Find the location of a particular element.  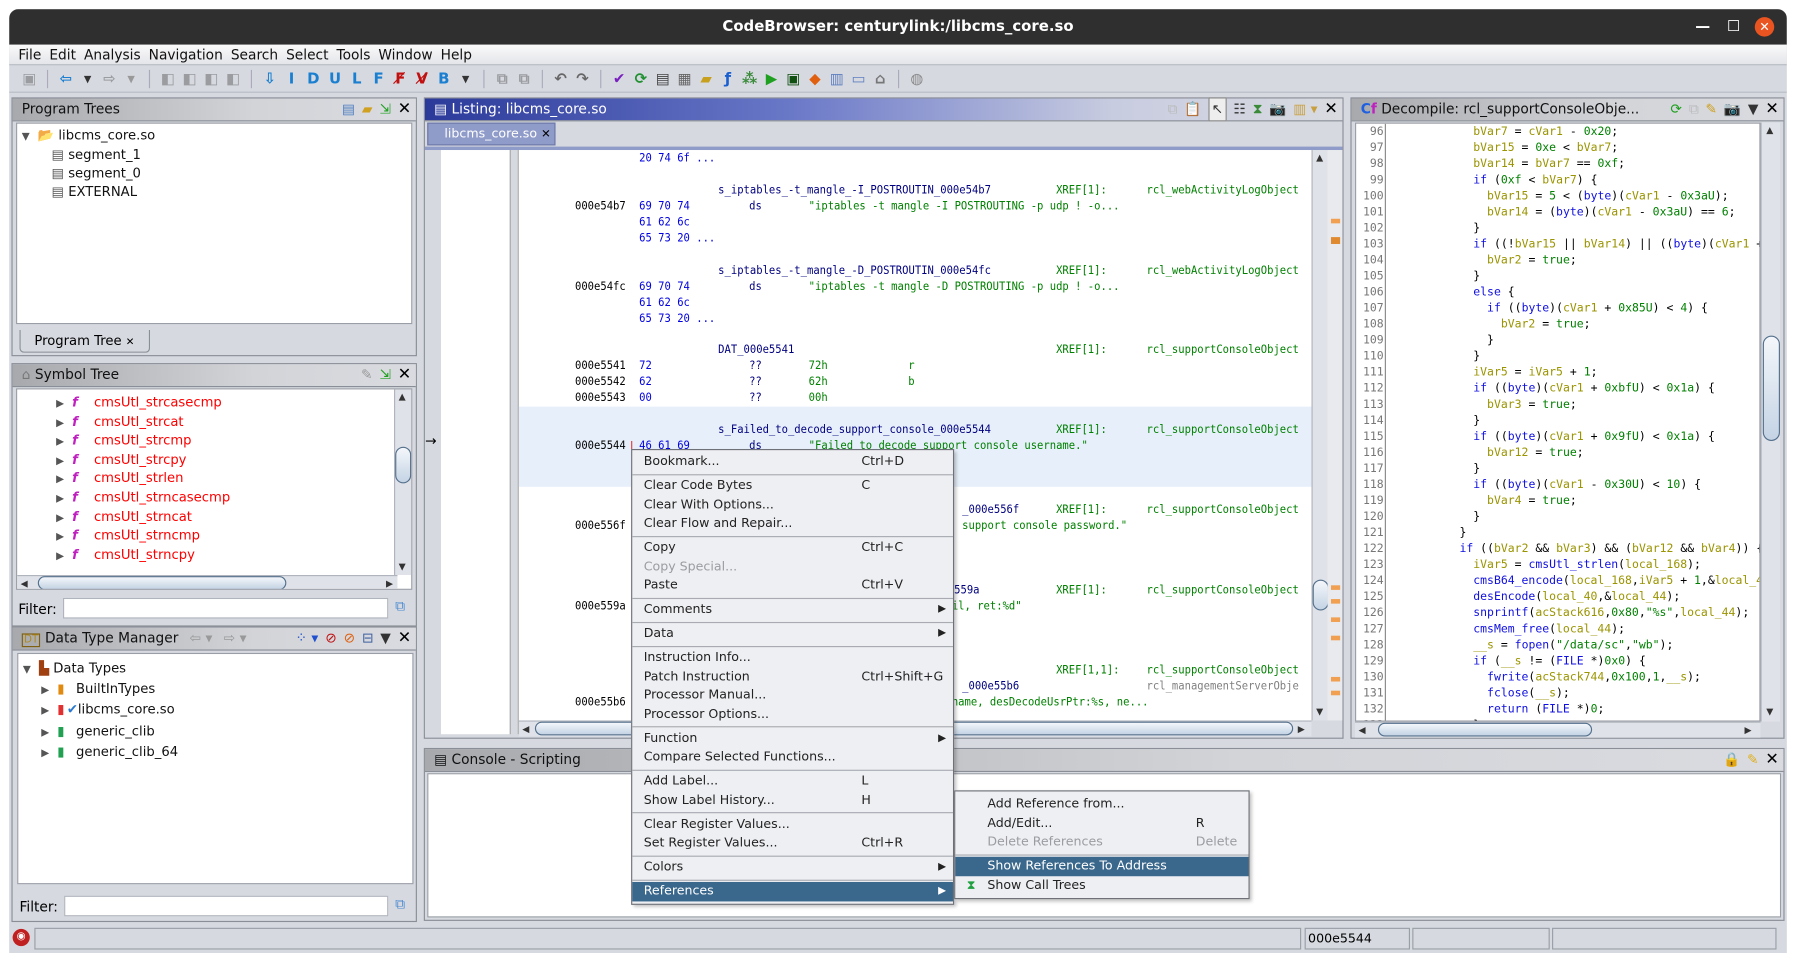

menu-item-colors: Colors ▶ is located at coordinates (792, 867).